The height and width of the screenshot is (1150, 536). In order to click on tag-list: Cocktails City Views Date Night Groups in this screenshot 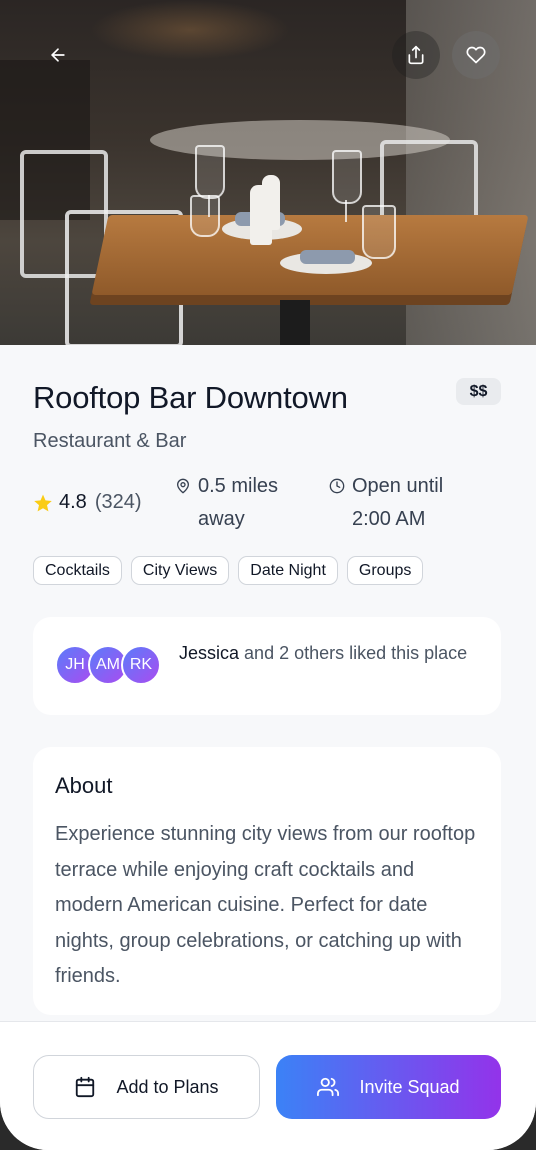, I will do `click(228, 570)`.